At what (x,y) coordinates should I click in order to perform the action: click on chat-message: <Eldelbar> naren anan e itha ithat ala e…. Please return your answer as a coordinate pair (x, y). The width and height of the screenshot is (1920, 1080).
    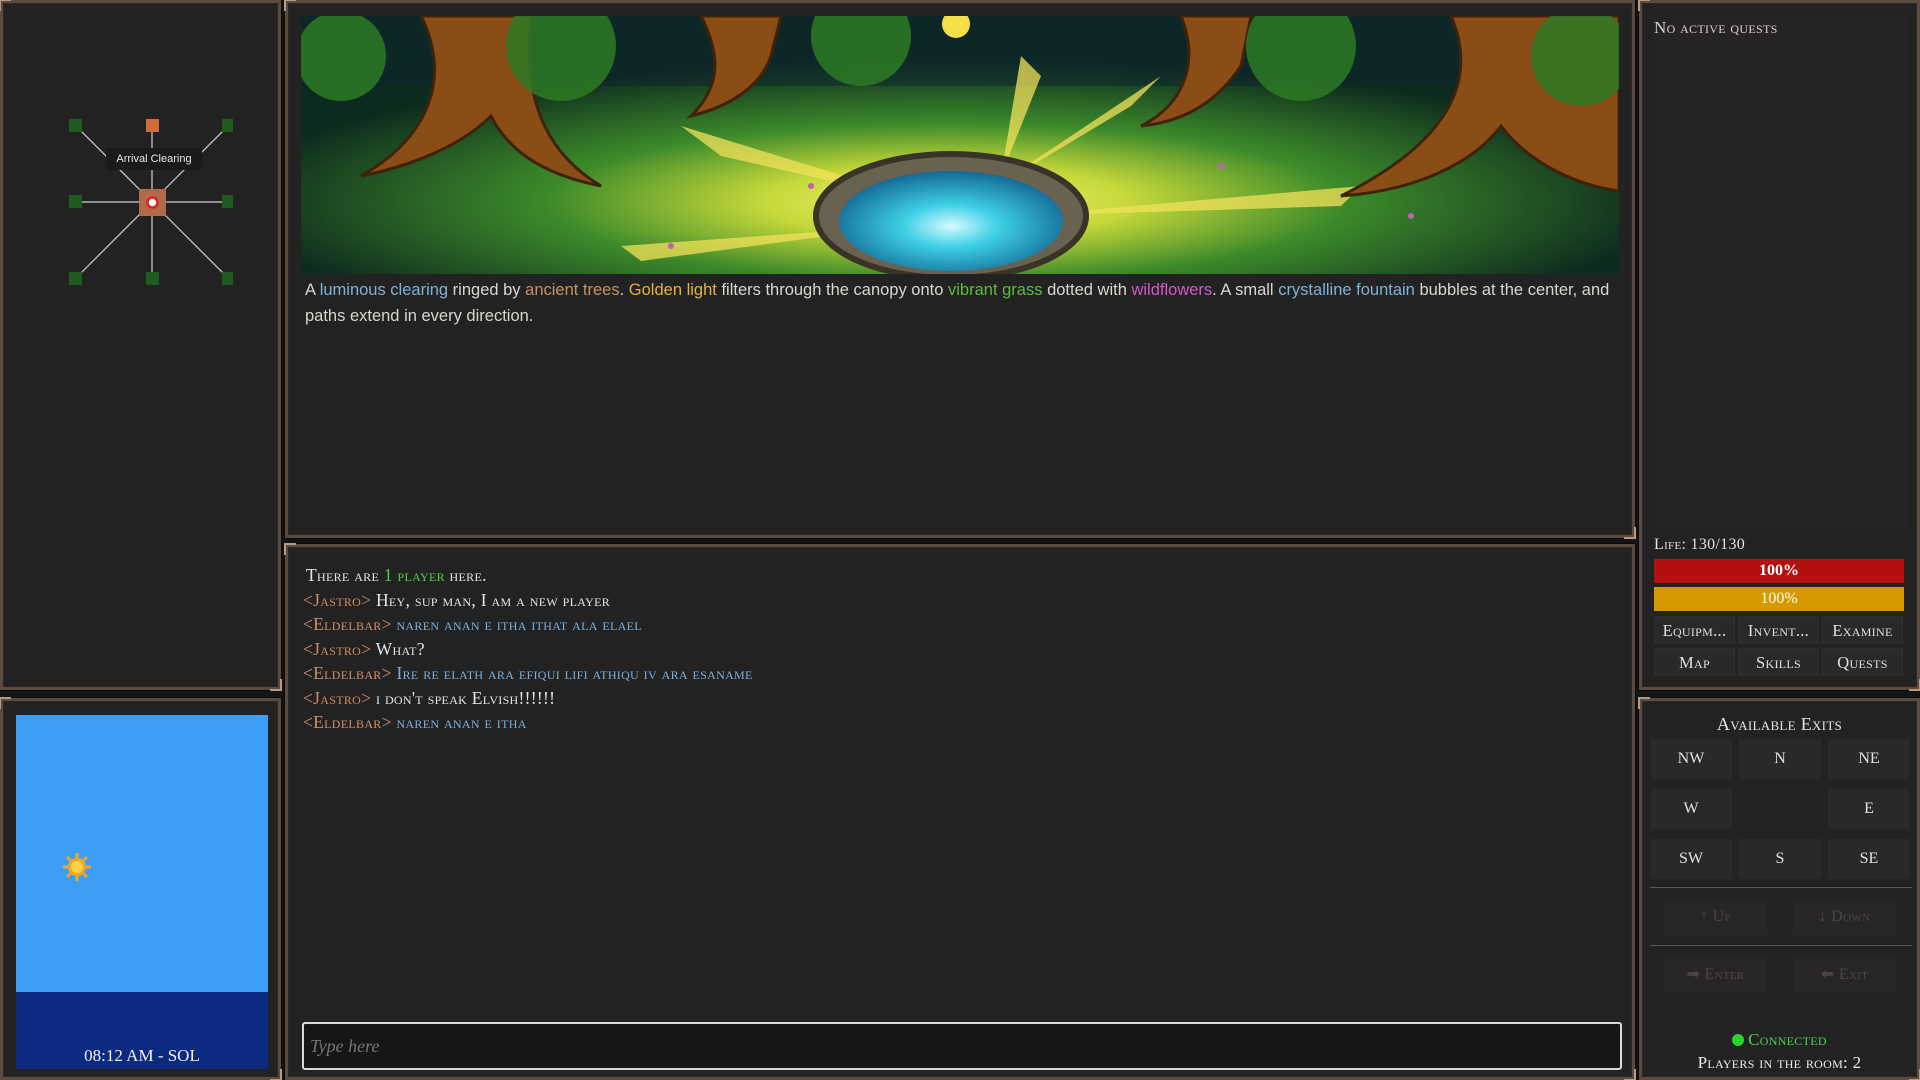
    Looking at the image, I should click on (953, 624).